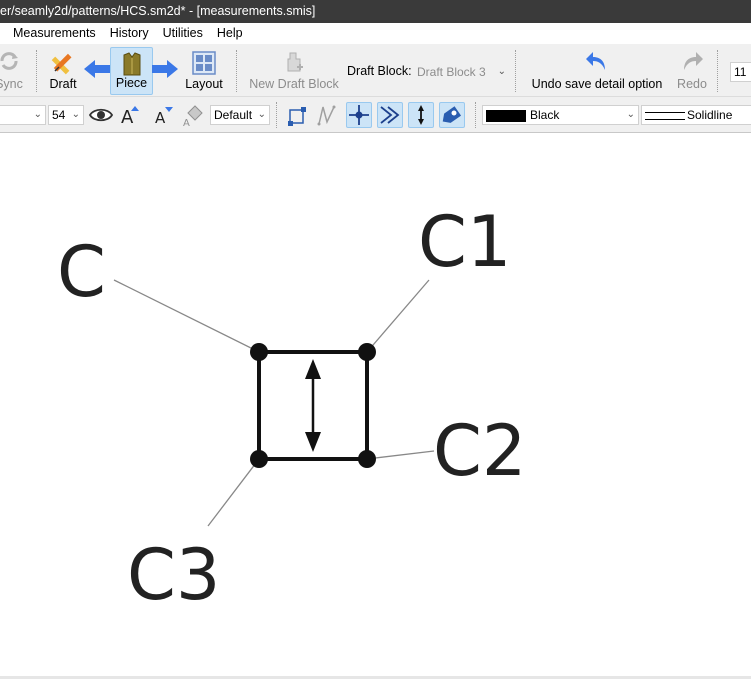  Describe the element at coordinates (233, 115) in the screenshot. I see `text-style-value: Default` at that location.